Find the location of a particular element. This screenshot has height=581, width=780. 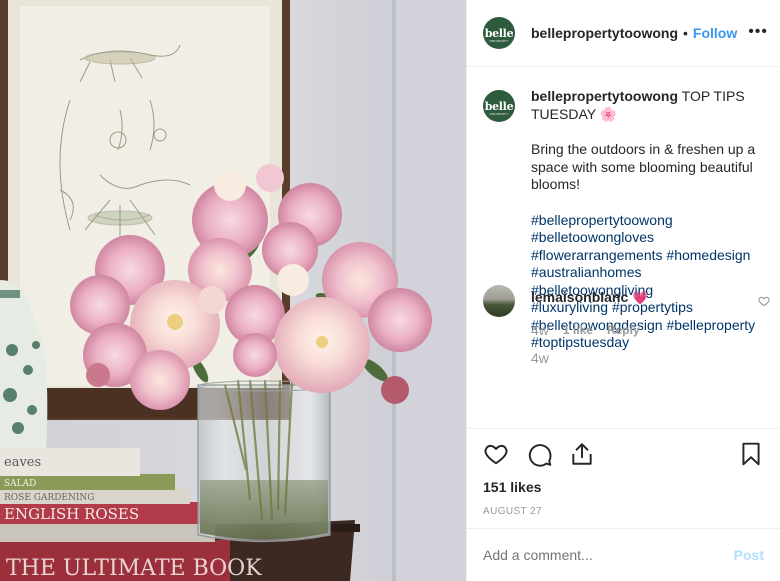

hashtag-link: #flowerarrangements is located at coordinates (597, 255).